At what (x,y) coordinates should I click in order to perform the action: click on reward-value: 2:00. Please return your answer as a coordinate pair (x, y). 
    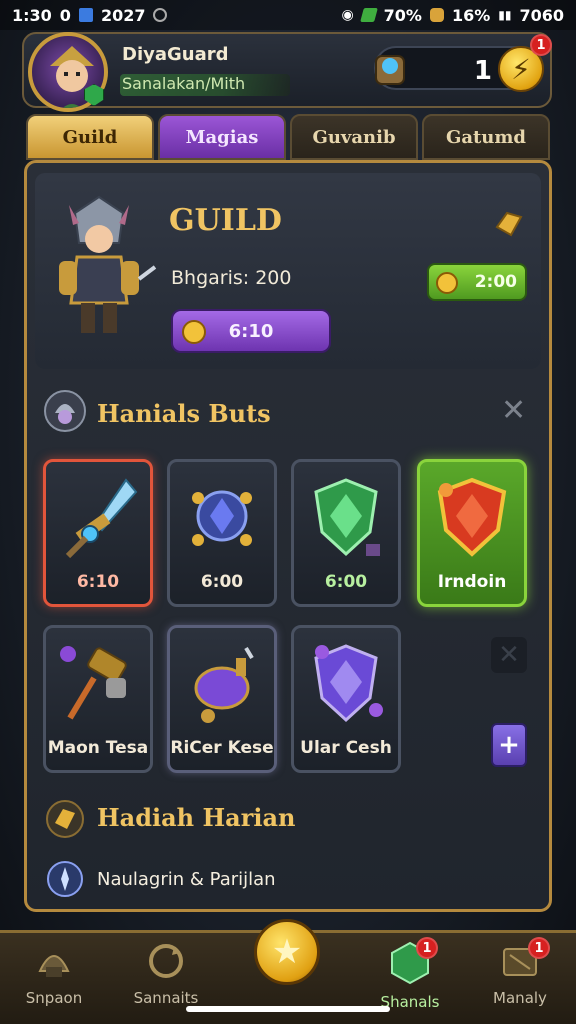
    Looking at the image, I should click on (495, 282).